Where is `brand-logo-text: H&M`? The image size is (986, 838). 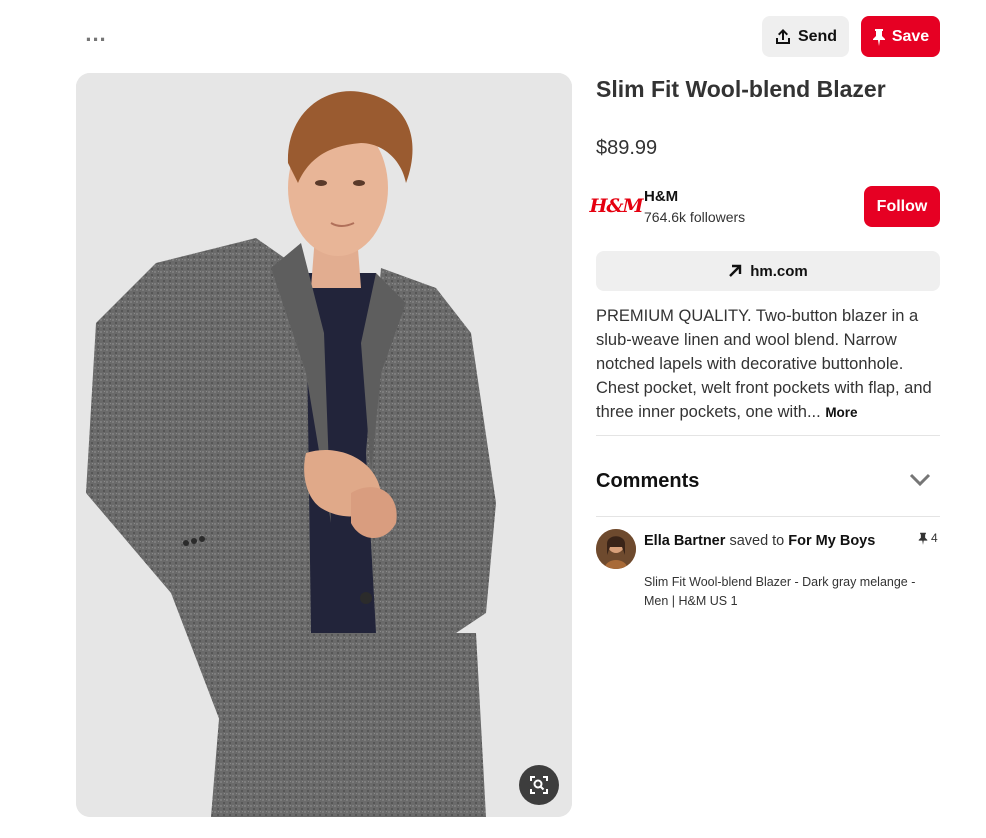
brand-logo-text: H&M is located at coordinates (616, 206).